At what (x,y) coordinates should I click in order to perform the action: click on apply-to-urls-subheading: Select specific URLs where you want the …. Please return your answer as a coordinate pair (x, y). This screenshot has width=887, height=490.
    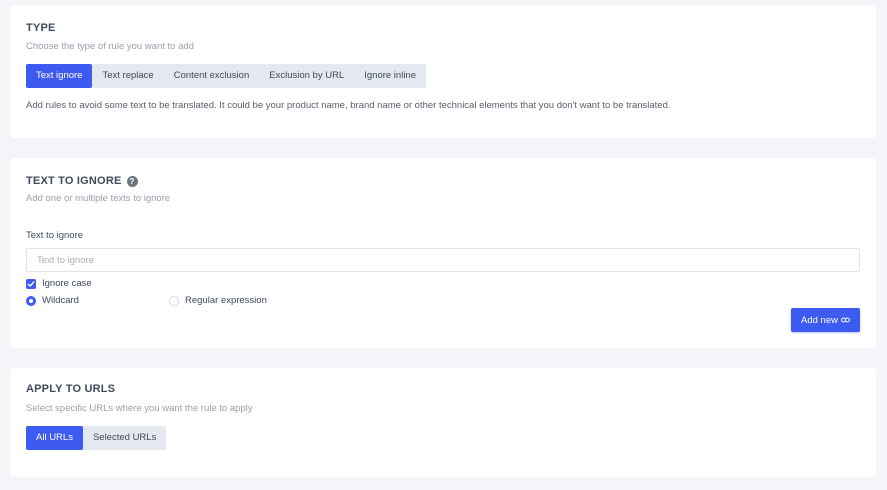
    Looking at the image, I should click on (139, 408).